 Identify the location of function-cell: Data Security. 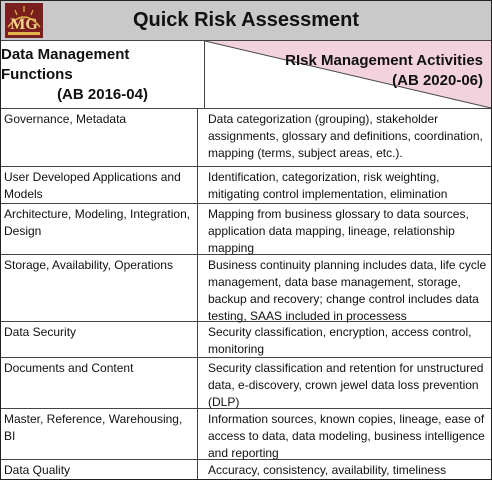
(99, 339).